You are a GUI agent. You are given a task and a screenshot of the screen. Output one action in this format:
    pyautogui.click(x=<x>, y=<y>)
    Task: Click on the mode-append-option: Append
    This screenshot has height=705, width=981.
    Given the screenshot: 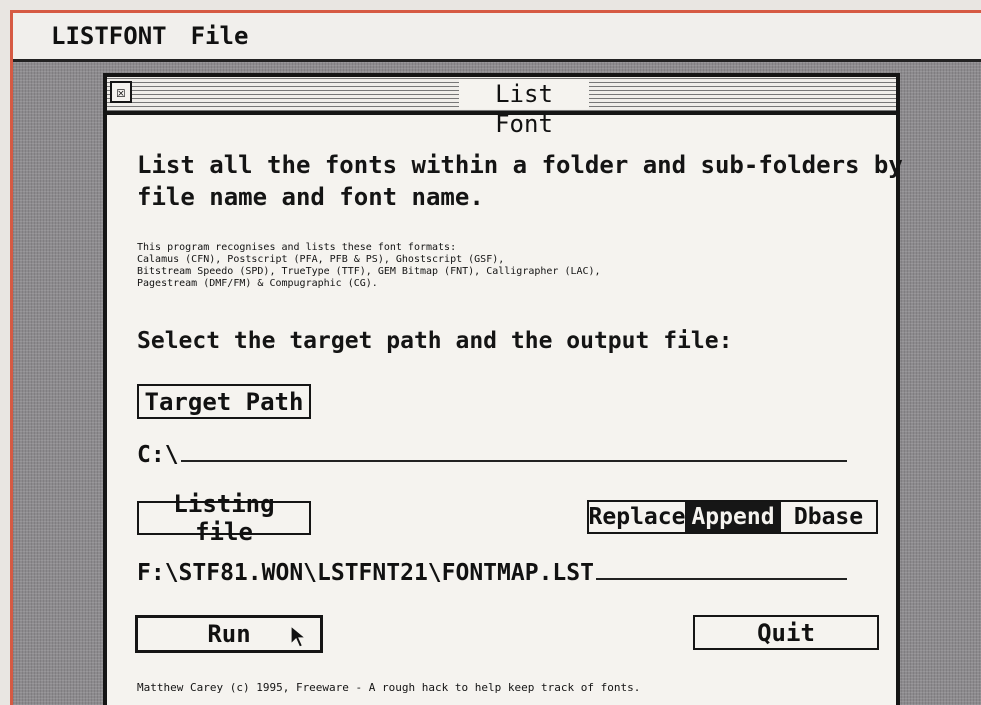 What is the action you would take?
    pyautogui.click(x=733, y=517)
    